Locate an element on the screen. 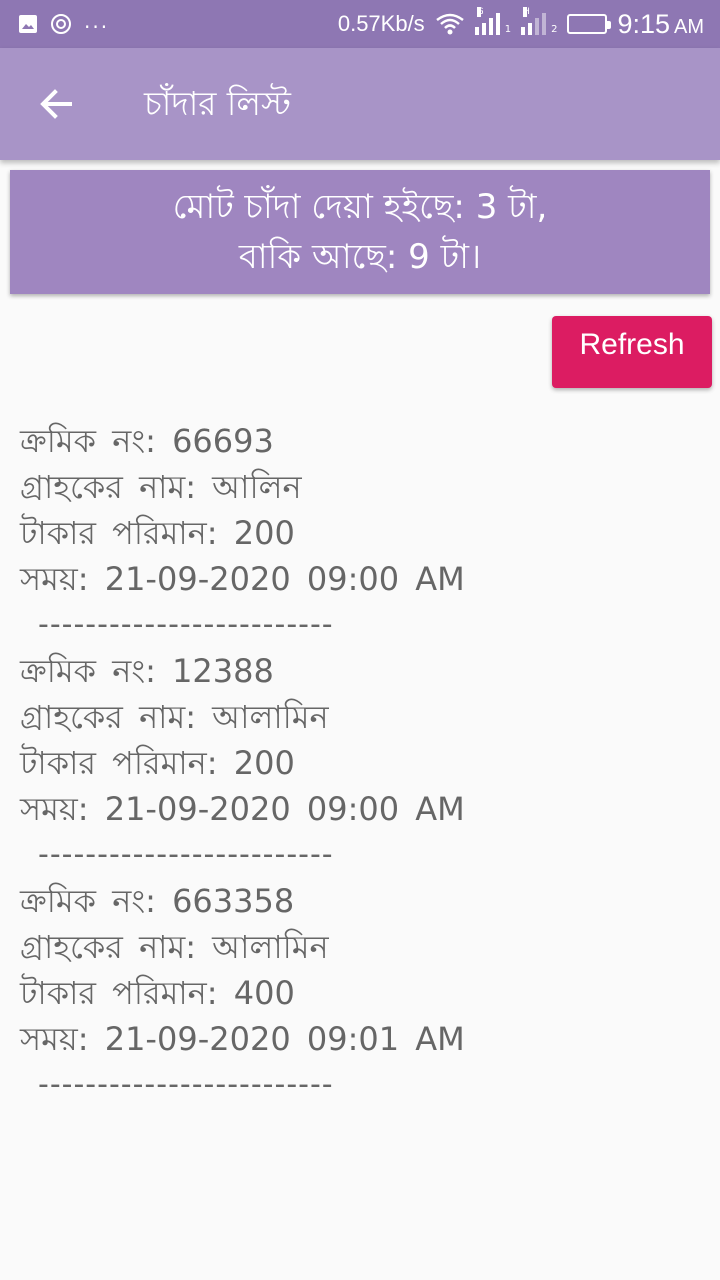 The width and height of the screenshot is (720, 1280). refresh-button: Refresh is located at coordinates (632, 352).